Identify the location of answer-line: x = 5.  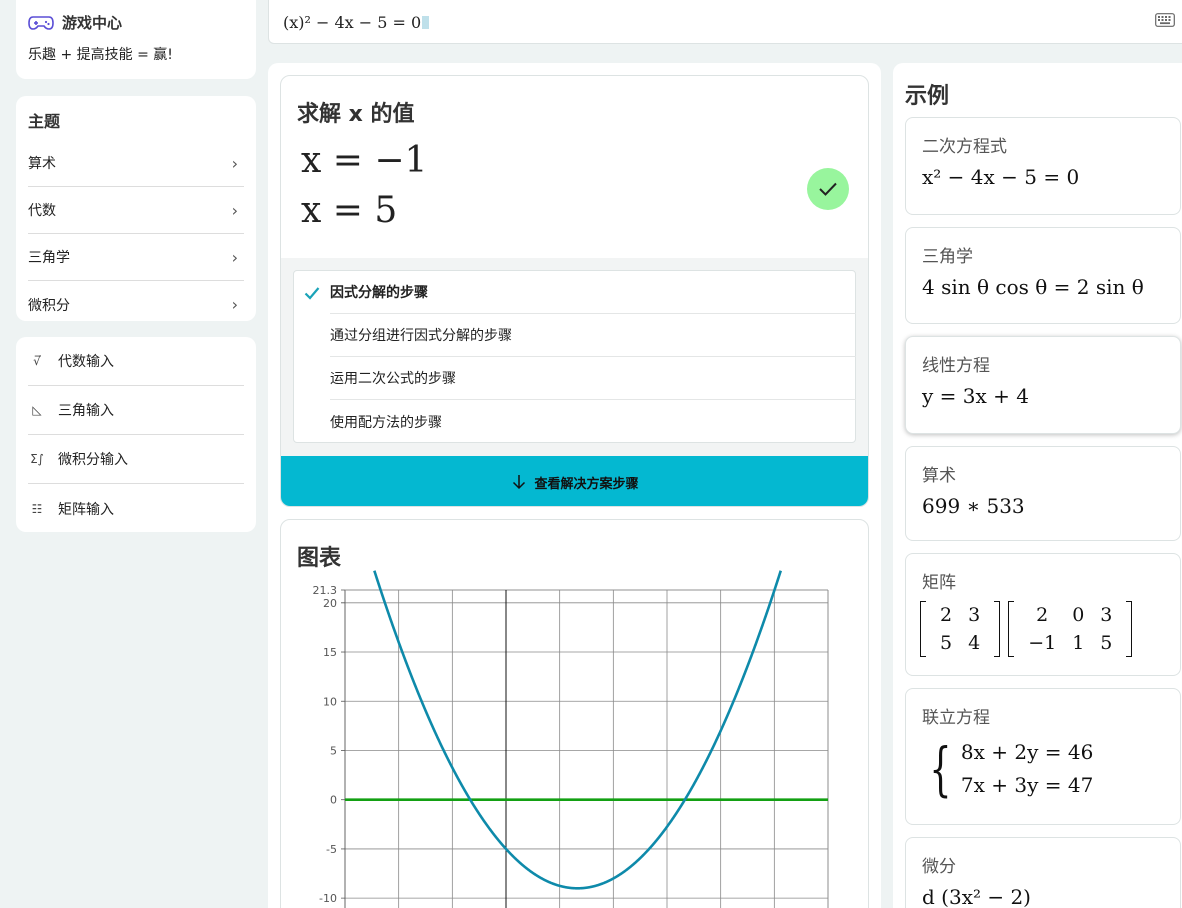
(349, 210).